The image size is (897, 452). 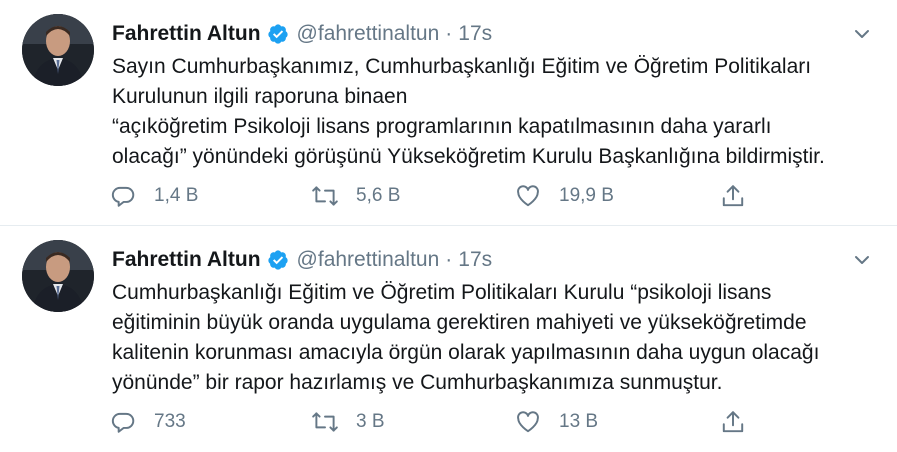 I want to click on like-count: 13 B, so click(x=579, y=421).